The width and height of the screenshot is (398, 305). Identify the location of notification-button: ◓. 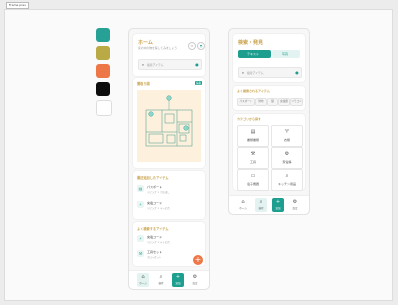
(201, 46).